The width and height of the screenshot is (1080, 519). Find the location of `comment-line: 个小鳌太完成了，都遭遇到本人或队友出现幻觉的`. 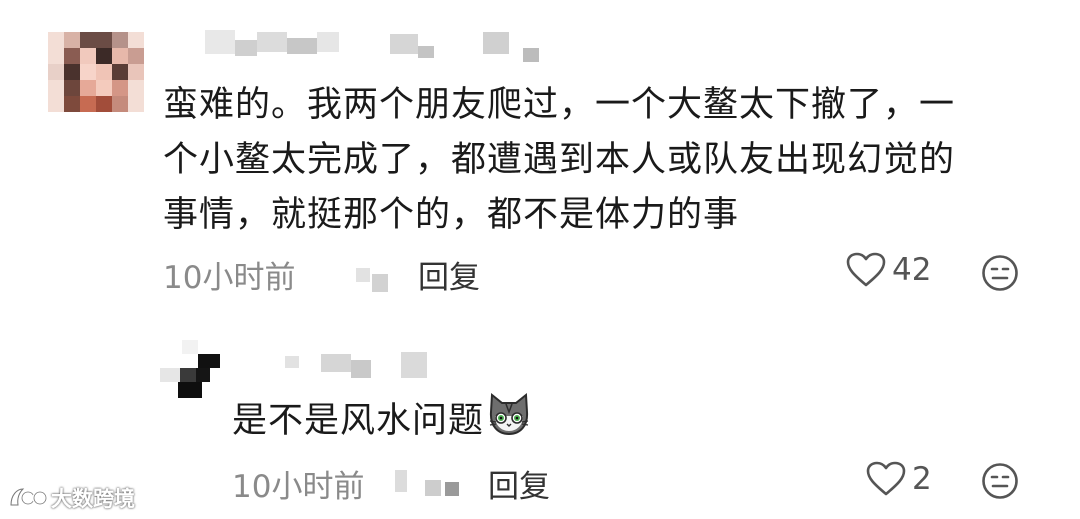

comment-line: 个小鳌太完成了，都遭遇到本人或队友出现幻觉的 is located at coordinates (559, 160).